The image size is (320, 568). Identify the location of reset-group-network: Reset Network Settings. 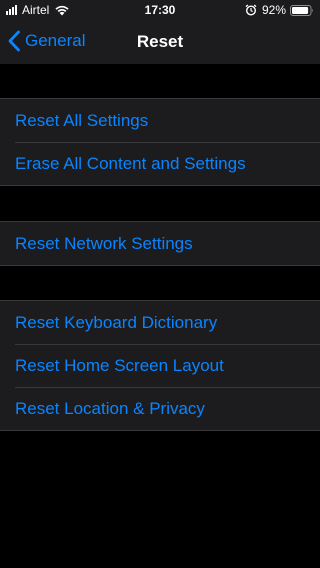
(160, 243).